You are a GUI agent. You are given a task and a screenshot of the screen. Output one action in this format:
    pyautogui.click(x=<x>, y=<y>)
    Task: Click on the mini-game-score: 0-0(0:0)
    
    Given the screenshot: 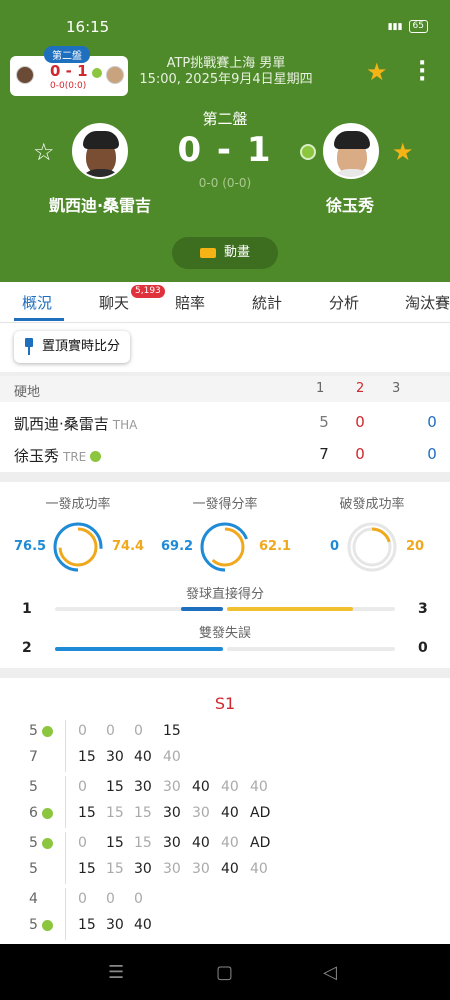 What is the action you would take?
    pyautogui.click(x=68, y=86)
    